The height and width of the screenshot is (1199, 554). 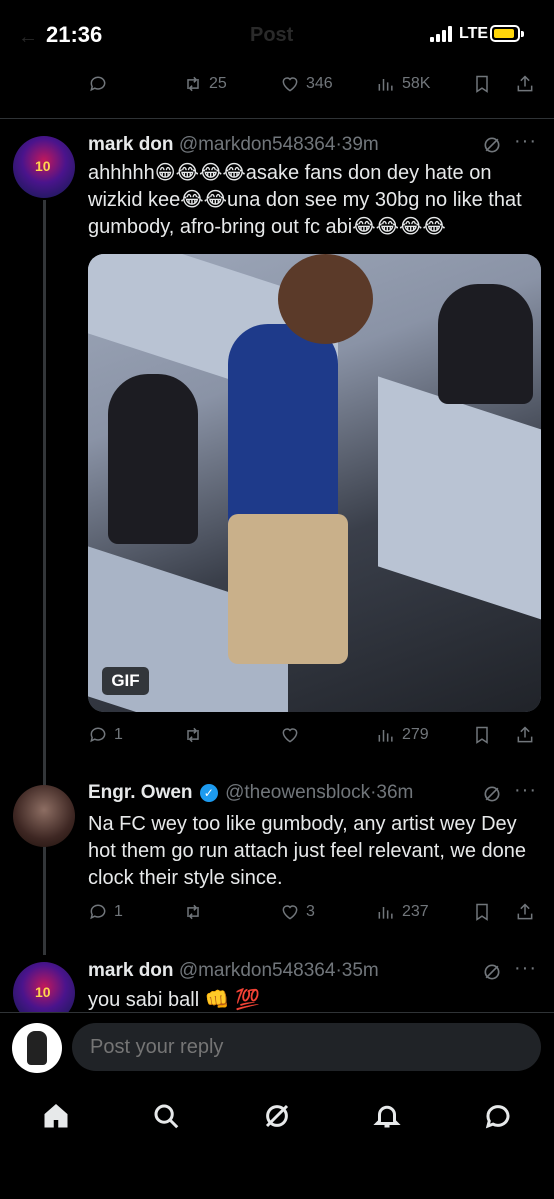 What do you see at coordinates (44, 816) in the screenshot?
I see `avatar` at bounding box center [44, 816].